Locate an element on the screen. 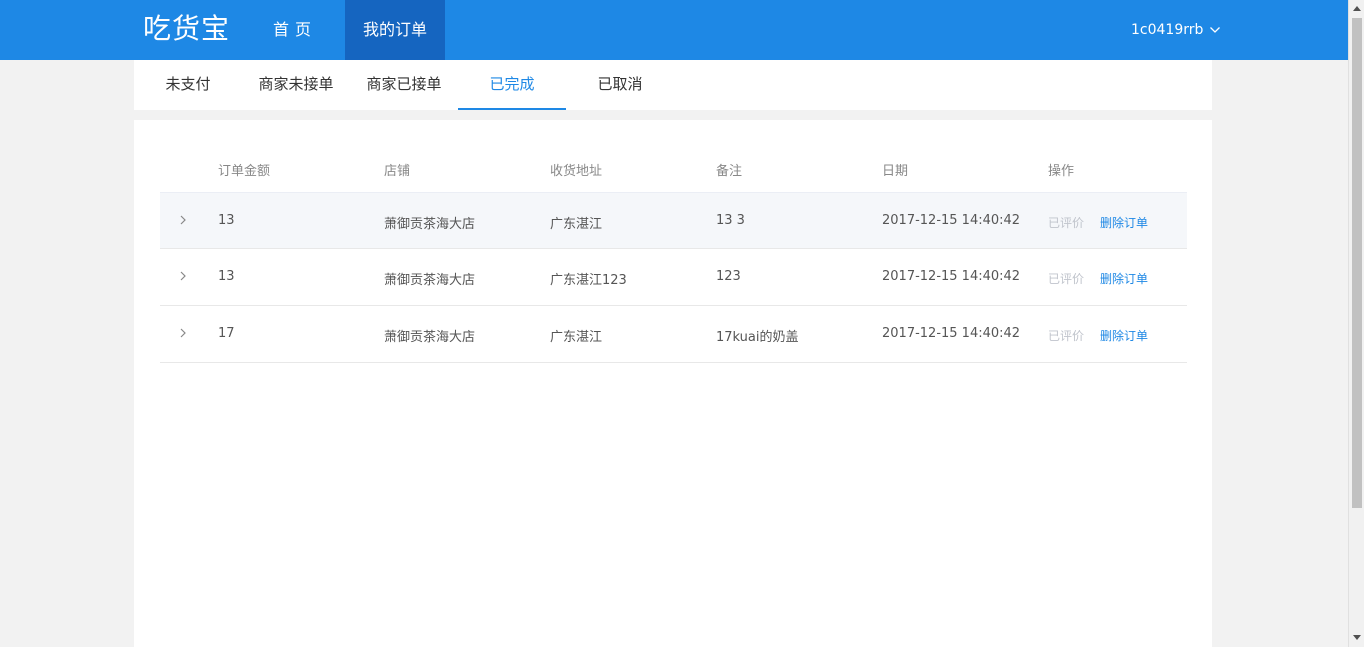 The width and height of the screenshot is (1364, 647). tab-merchant-accepted: 商家已接单 is located at coordinates (404, 85).